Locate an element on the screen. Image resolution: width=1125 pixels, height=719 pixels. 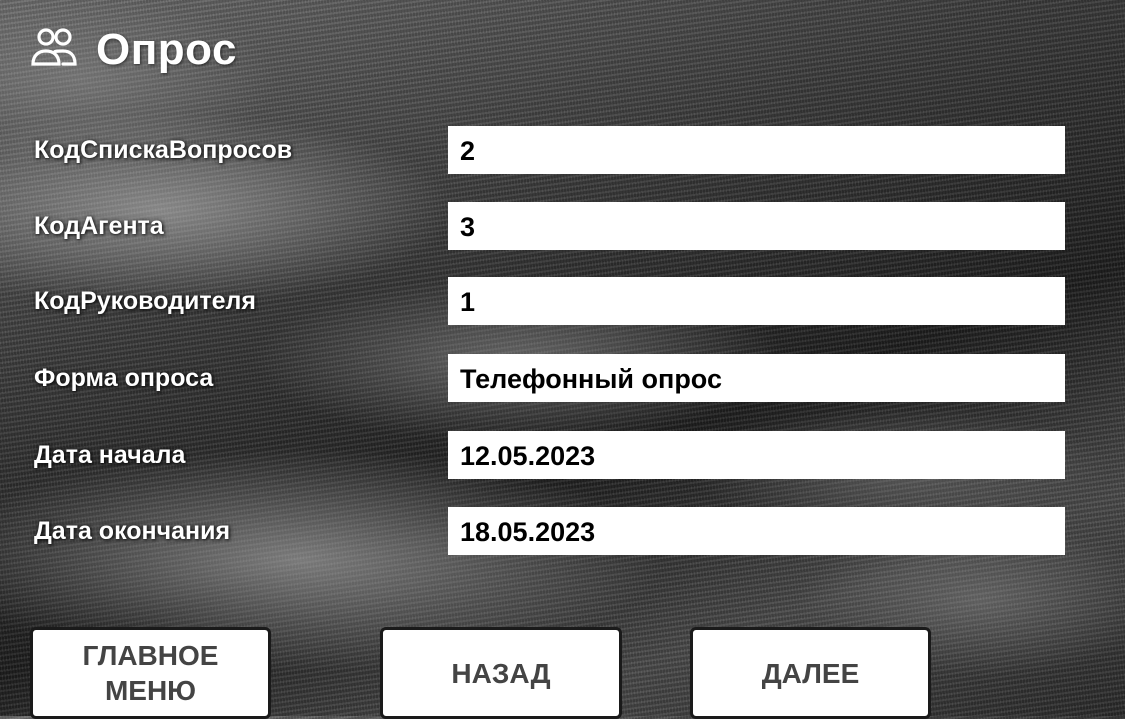
start-date-label: Дата начала is located at coordinates (110, 455).